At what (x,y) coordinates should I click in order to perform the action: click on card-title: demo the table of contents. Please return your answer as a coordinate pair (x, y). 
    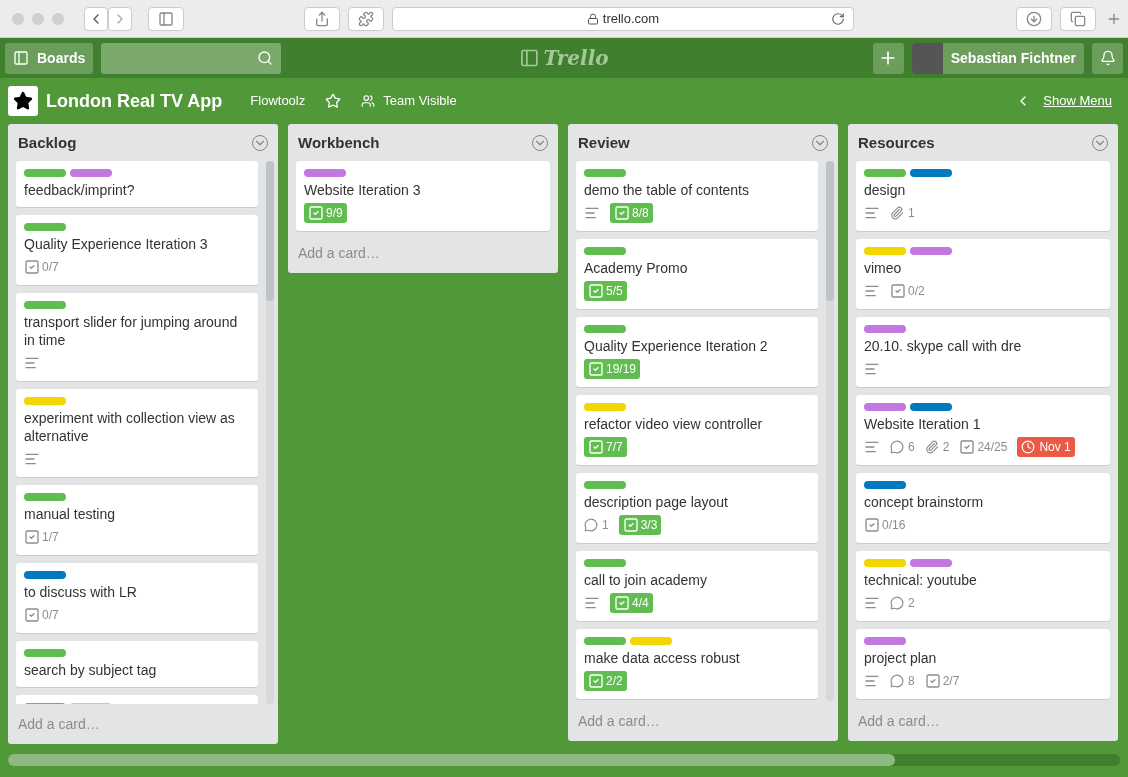
    Looking at the image, I should click on (667, 189).